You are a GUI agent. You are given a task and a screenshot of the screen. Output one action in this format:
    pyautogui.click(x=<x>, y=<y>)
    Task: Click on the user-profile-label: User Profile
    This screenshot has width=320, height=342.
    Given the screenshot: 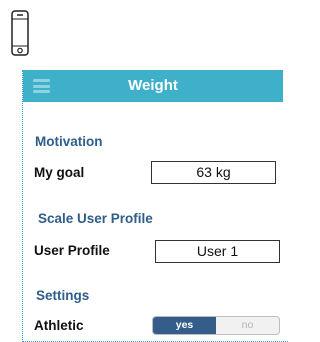 What is the action you would take?
    pyautogui.click(x=72, y=250)
    